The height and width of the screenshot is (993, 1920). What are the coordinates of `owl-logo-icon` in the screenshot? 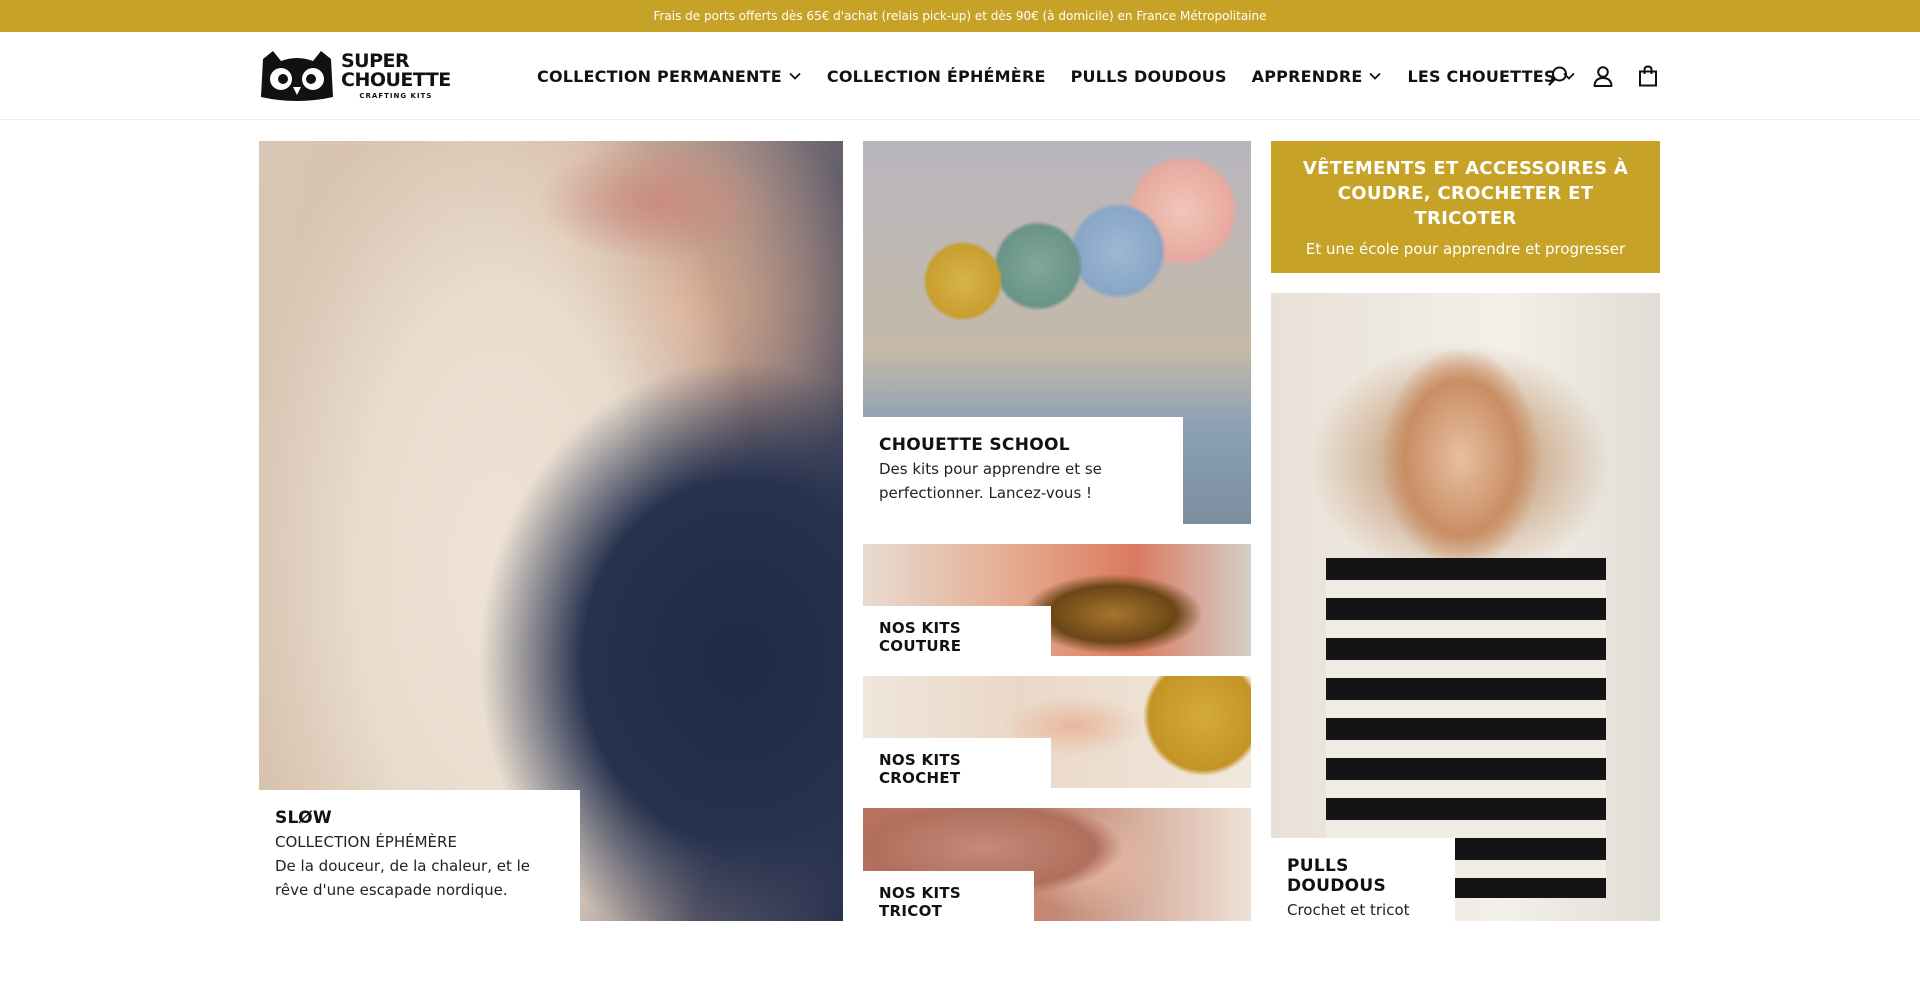 It's located at (297, 76).